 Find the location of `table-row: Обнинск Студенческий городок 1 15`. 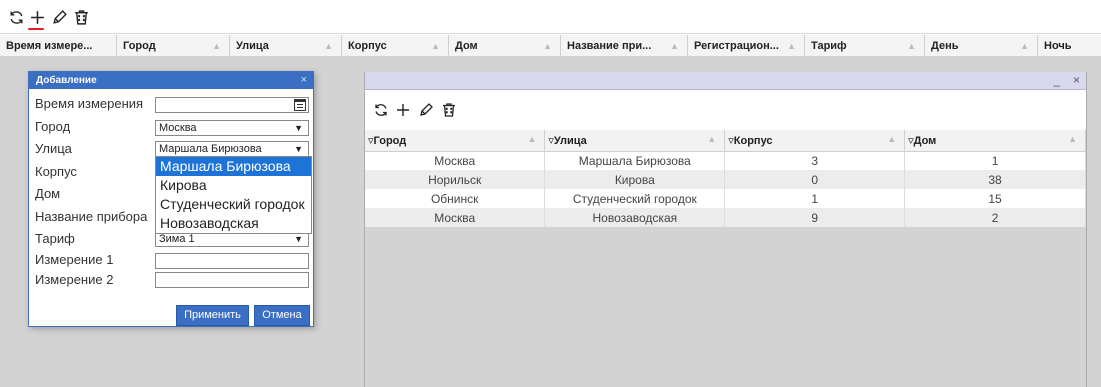

table-row: Обнинск Студенческий городок 1 15 is located at coordinates (725, 198).